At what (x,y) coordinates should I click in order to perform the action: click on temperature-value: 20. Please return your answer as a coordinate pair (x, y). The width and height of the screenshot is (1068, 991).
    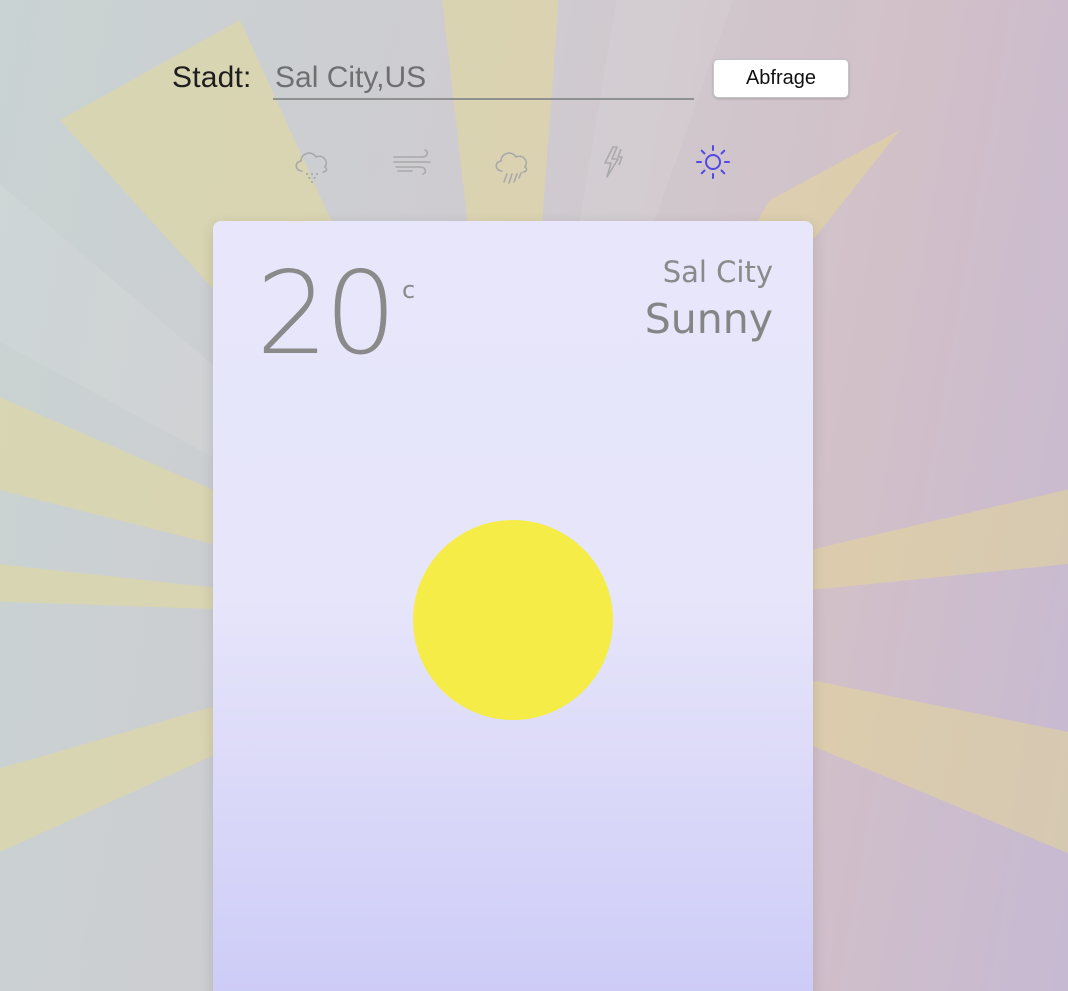
    Looking at the image, I should click on (326, 313).